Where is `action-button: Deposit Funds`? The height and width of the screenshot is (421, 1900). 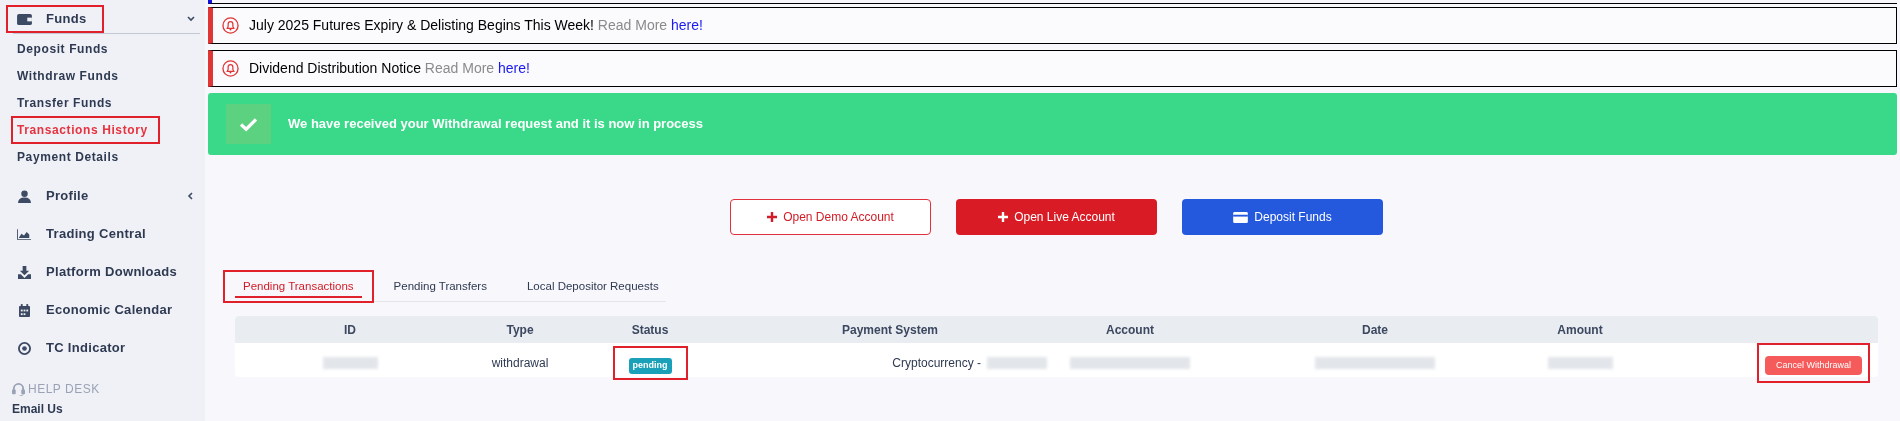
action-button: Deposit Funds is located at coordinates (1282, 217).